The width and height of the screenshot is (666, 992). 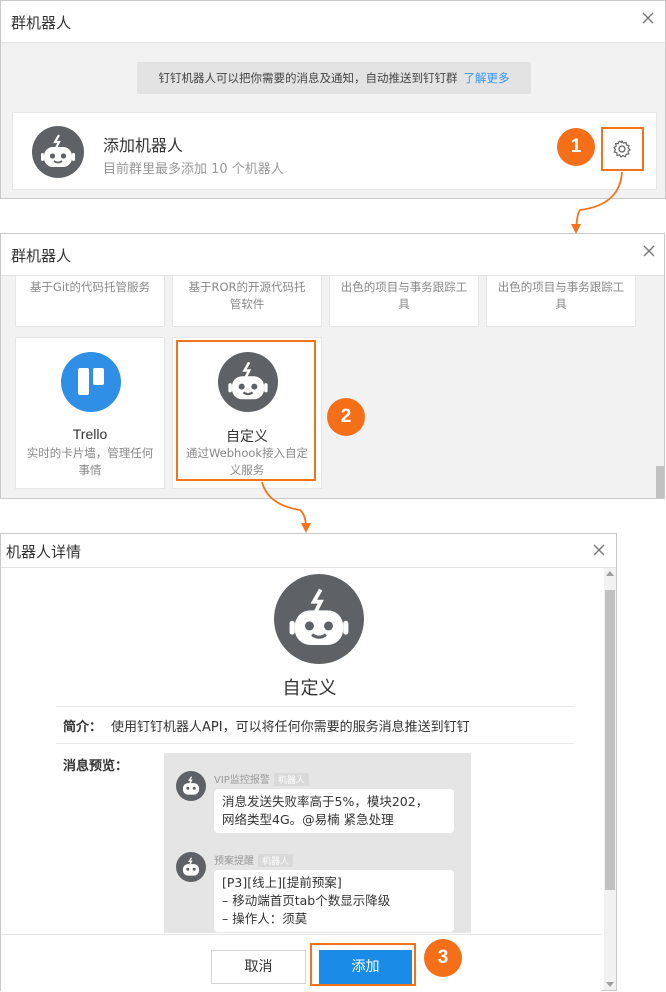 What do you see at coordinates (90, 301) in the screenshot?
I see `robot-card-git: 基于Git的代码托管服务` at bounding box center [90, 301].